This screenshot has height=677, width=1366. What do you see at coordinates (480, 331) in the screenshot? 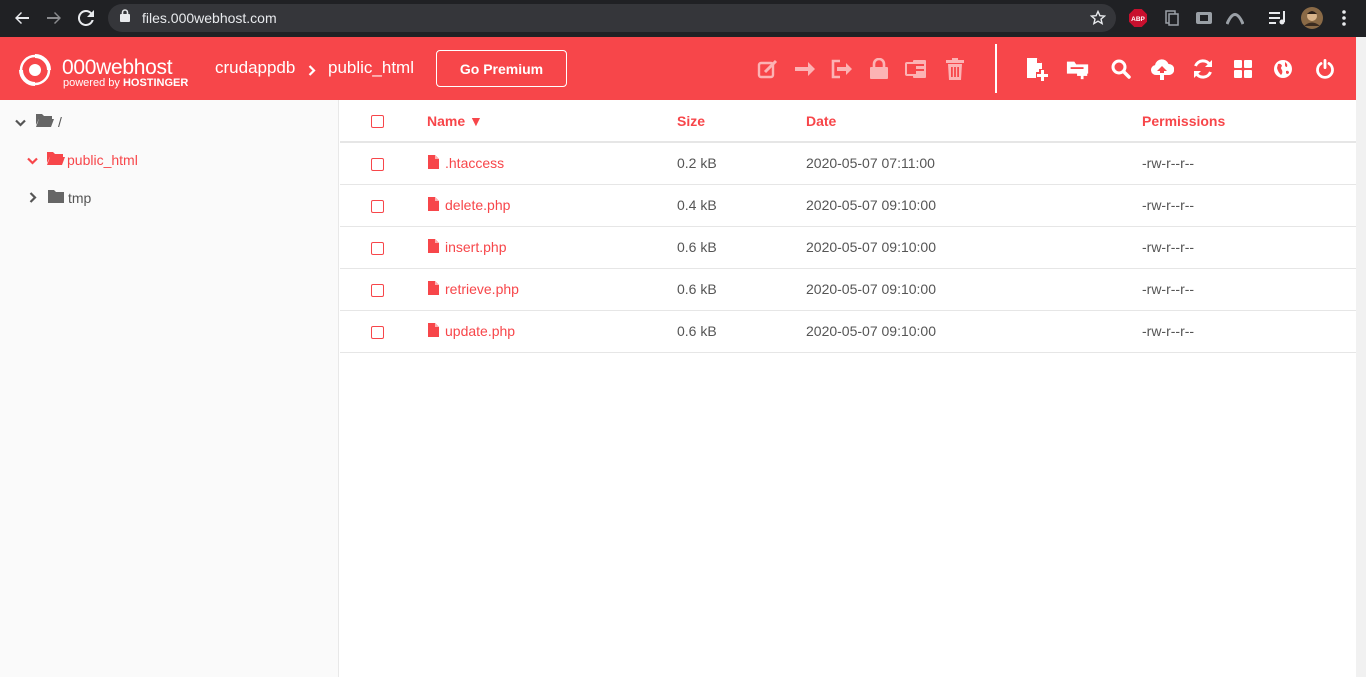
I see `file-name-link: update.php` at bounding box center [480, 331].